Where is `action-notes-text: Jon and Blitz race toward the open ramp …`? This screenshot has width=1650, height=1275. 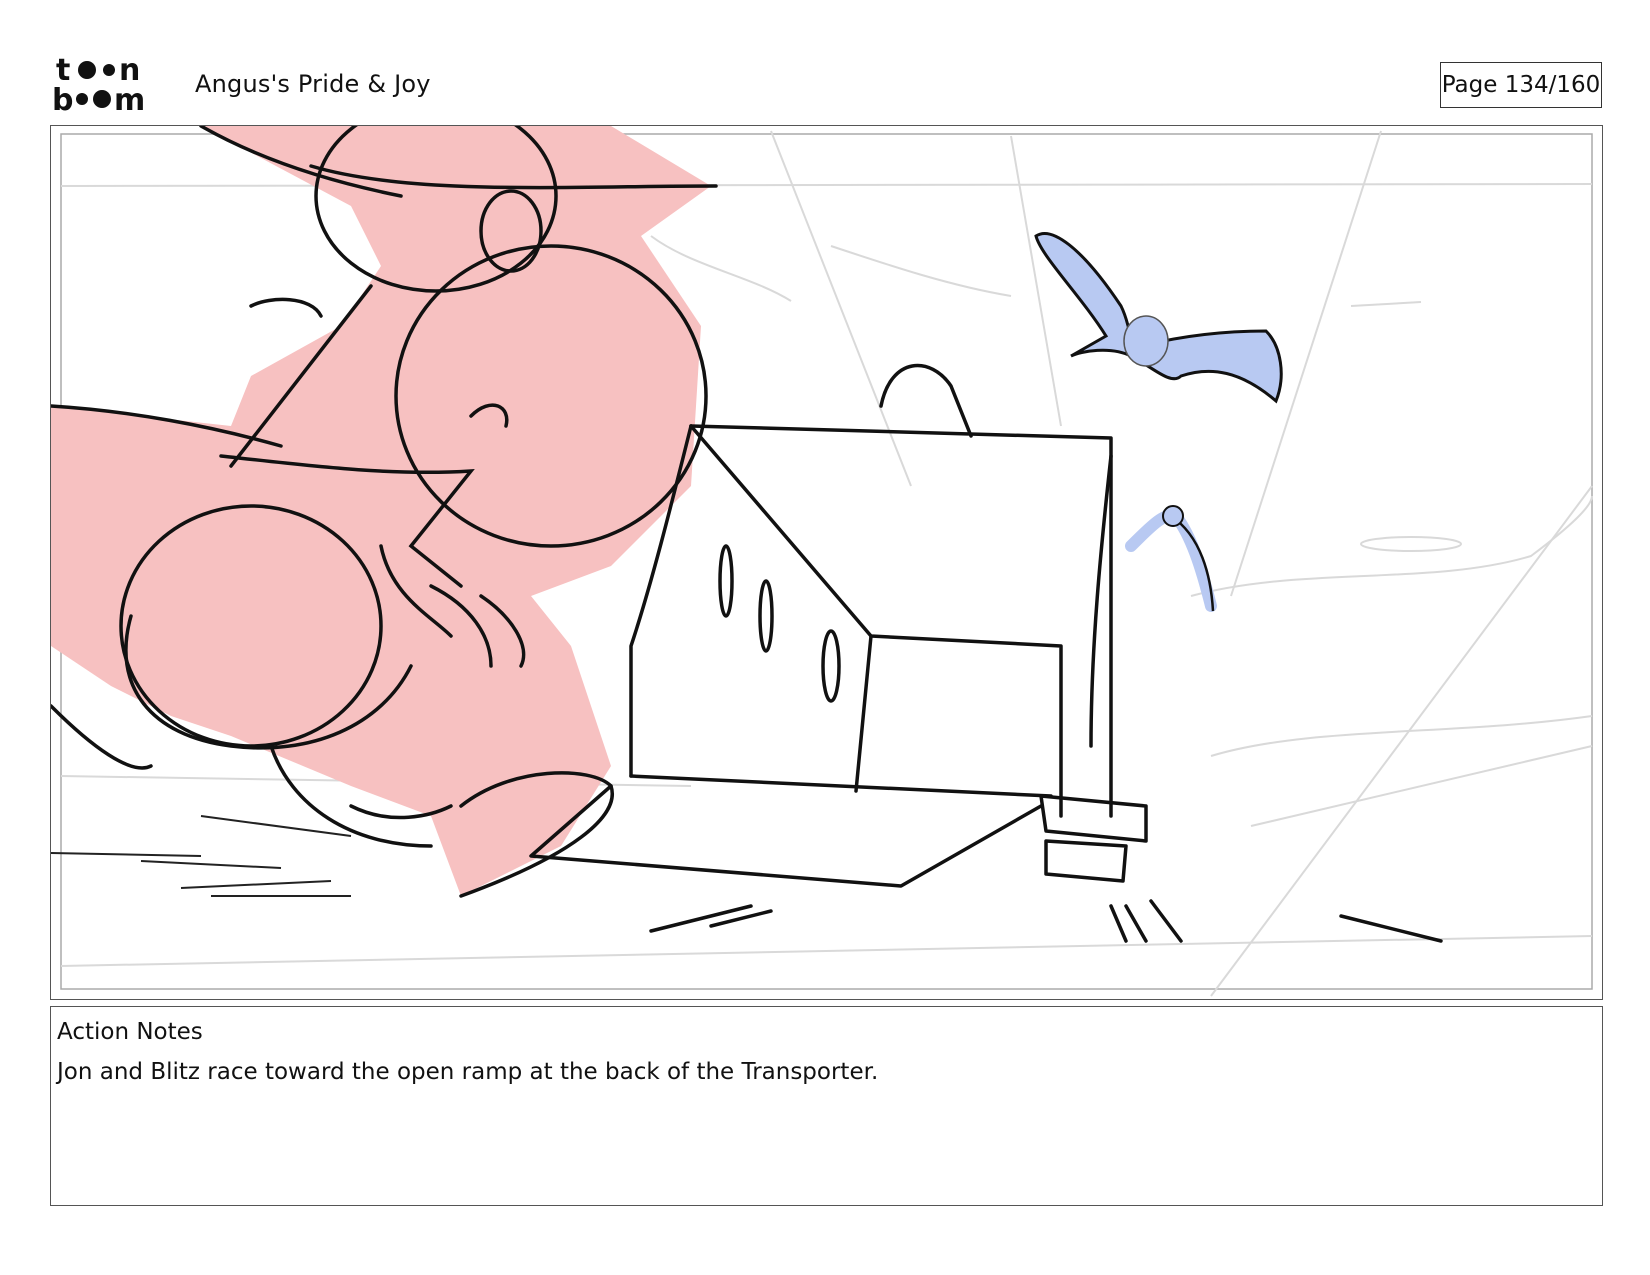 action-notes-text: Jon and Blitz race toward the open ramp … is located at coordinates (468, 1072).